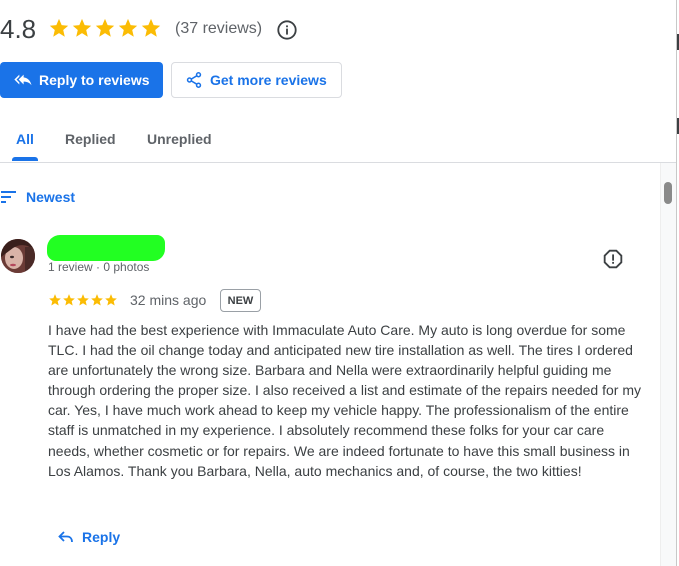 Image resolution: width=679 pixels, height=566 pixels. What do you see at coordinates (668, 364) in the screenshot?
I see `scrollbar-track` at bounding box center [668, 364].